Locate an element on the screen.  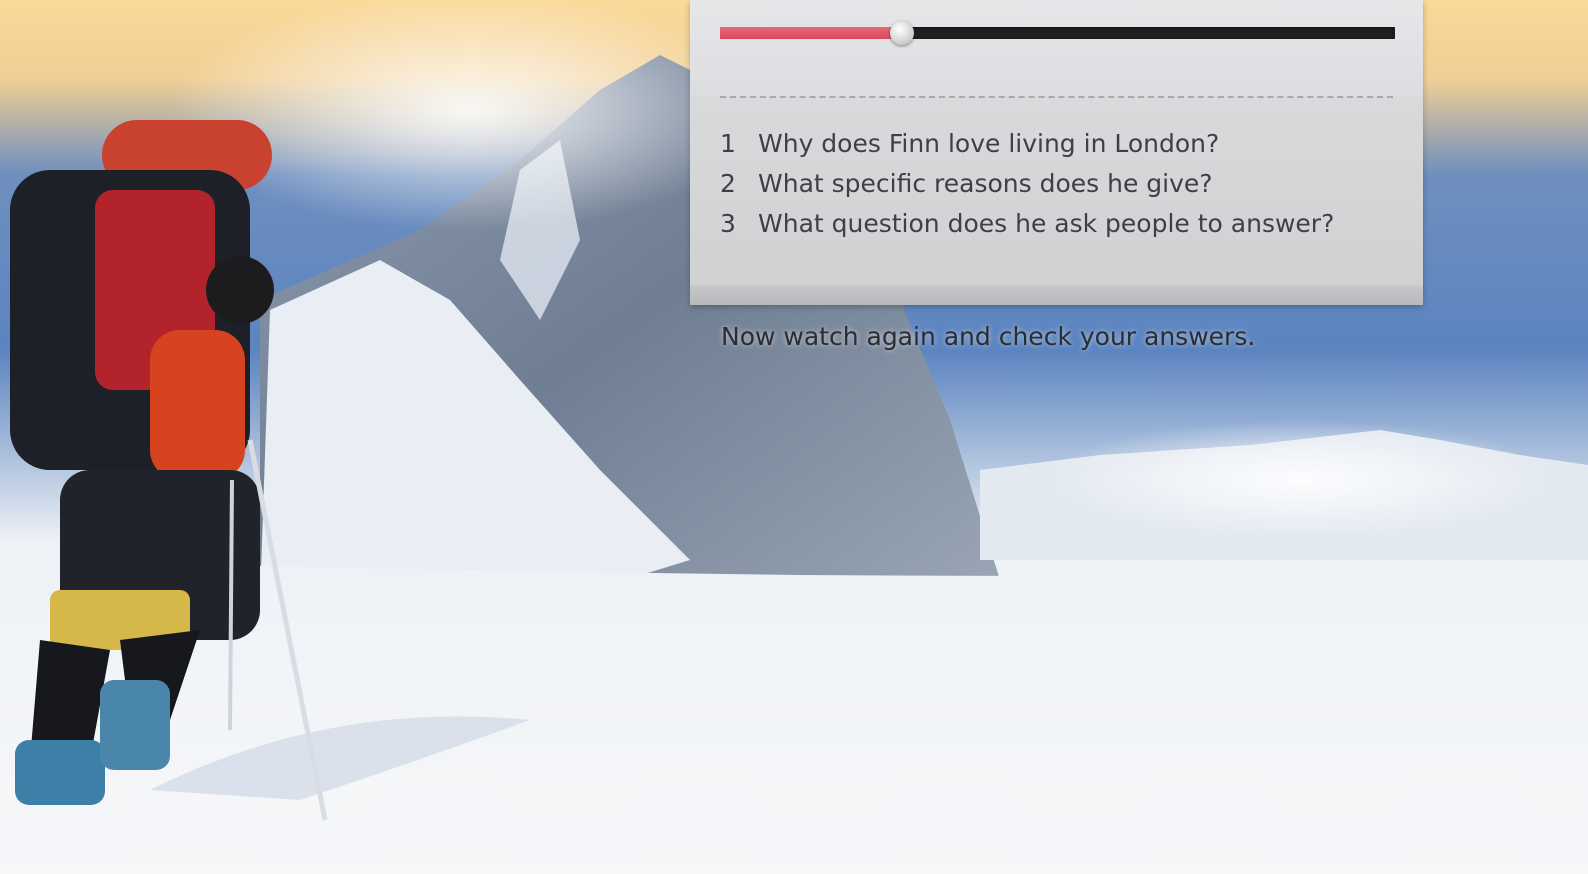
question-text: What specific reasons does he give? is located at coordinates (985, 183).